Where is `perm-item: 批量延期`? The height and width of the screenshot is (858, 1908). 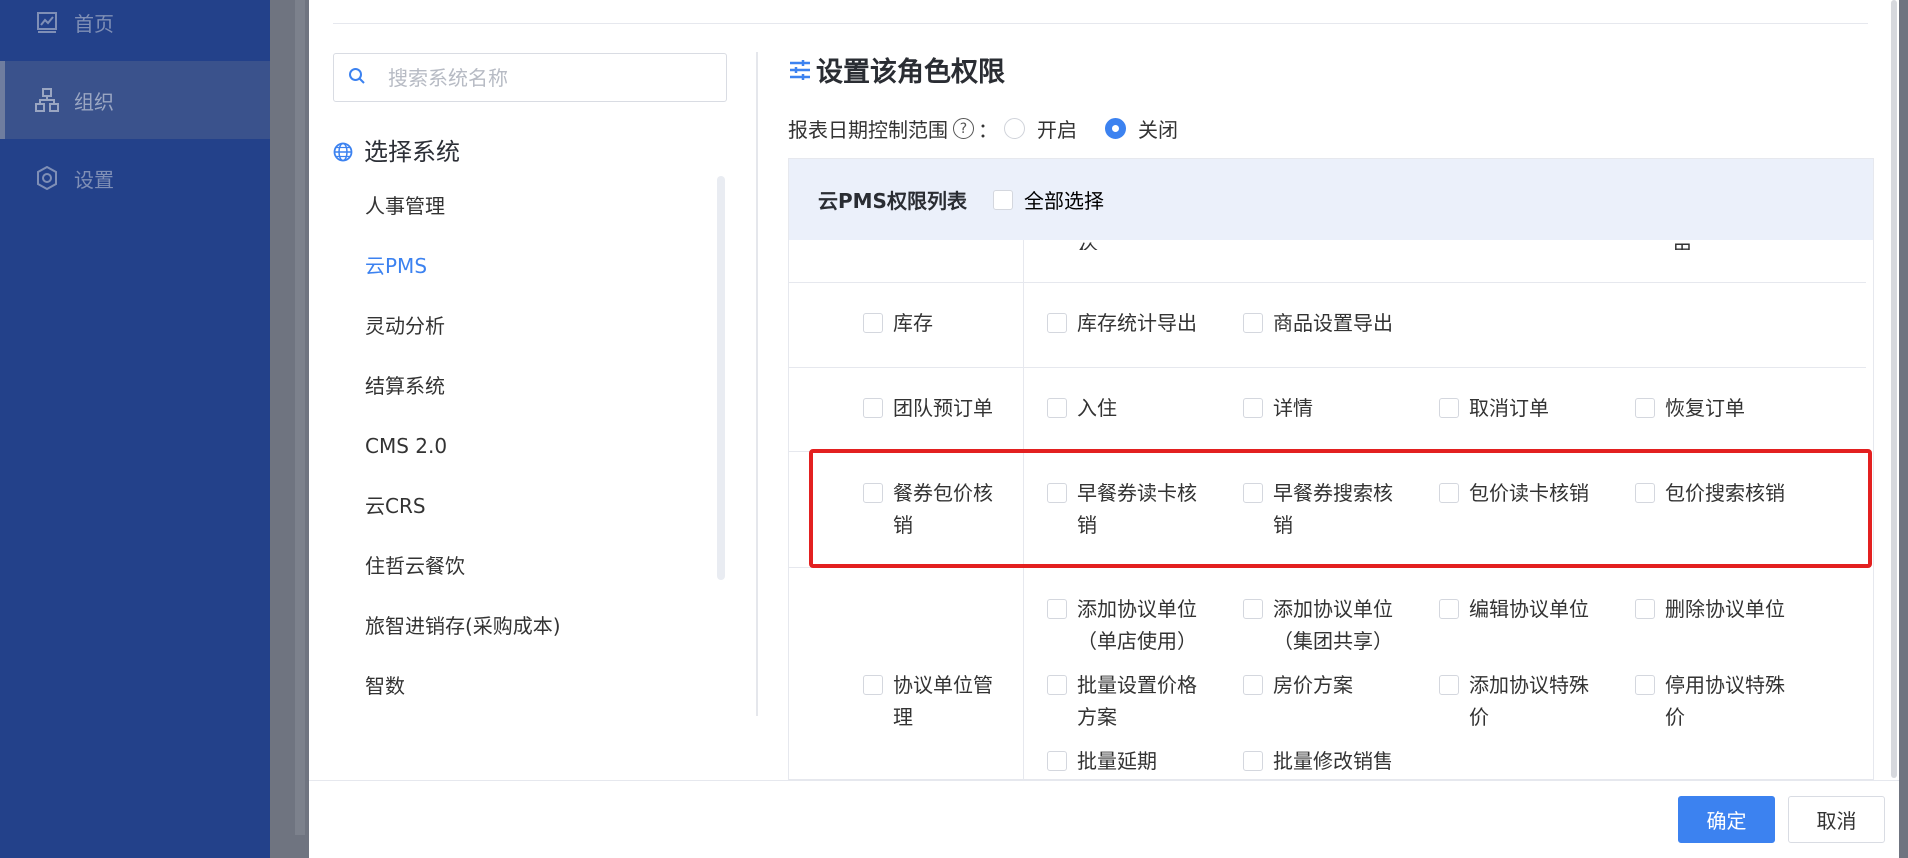 perm-item: 批量延期 is located at coordinates (1102, 761).